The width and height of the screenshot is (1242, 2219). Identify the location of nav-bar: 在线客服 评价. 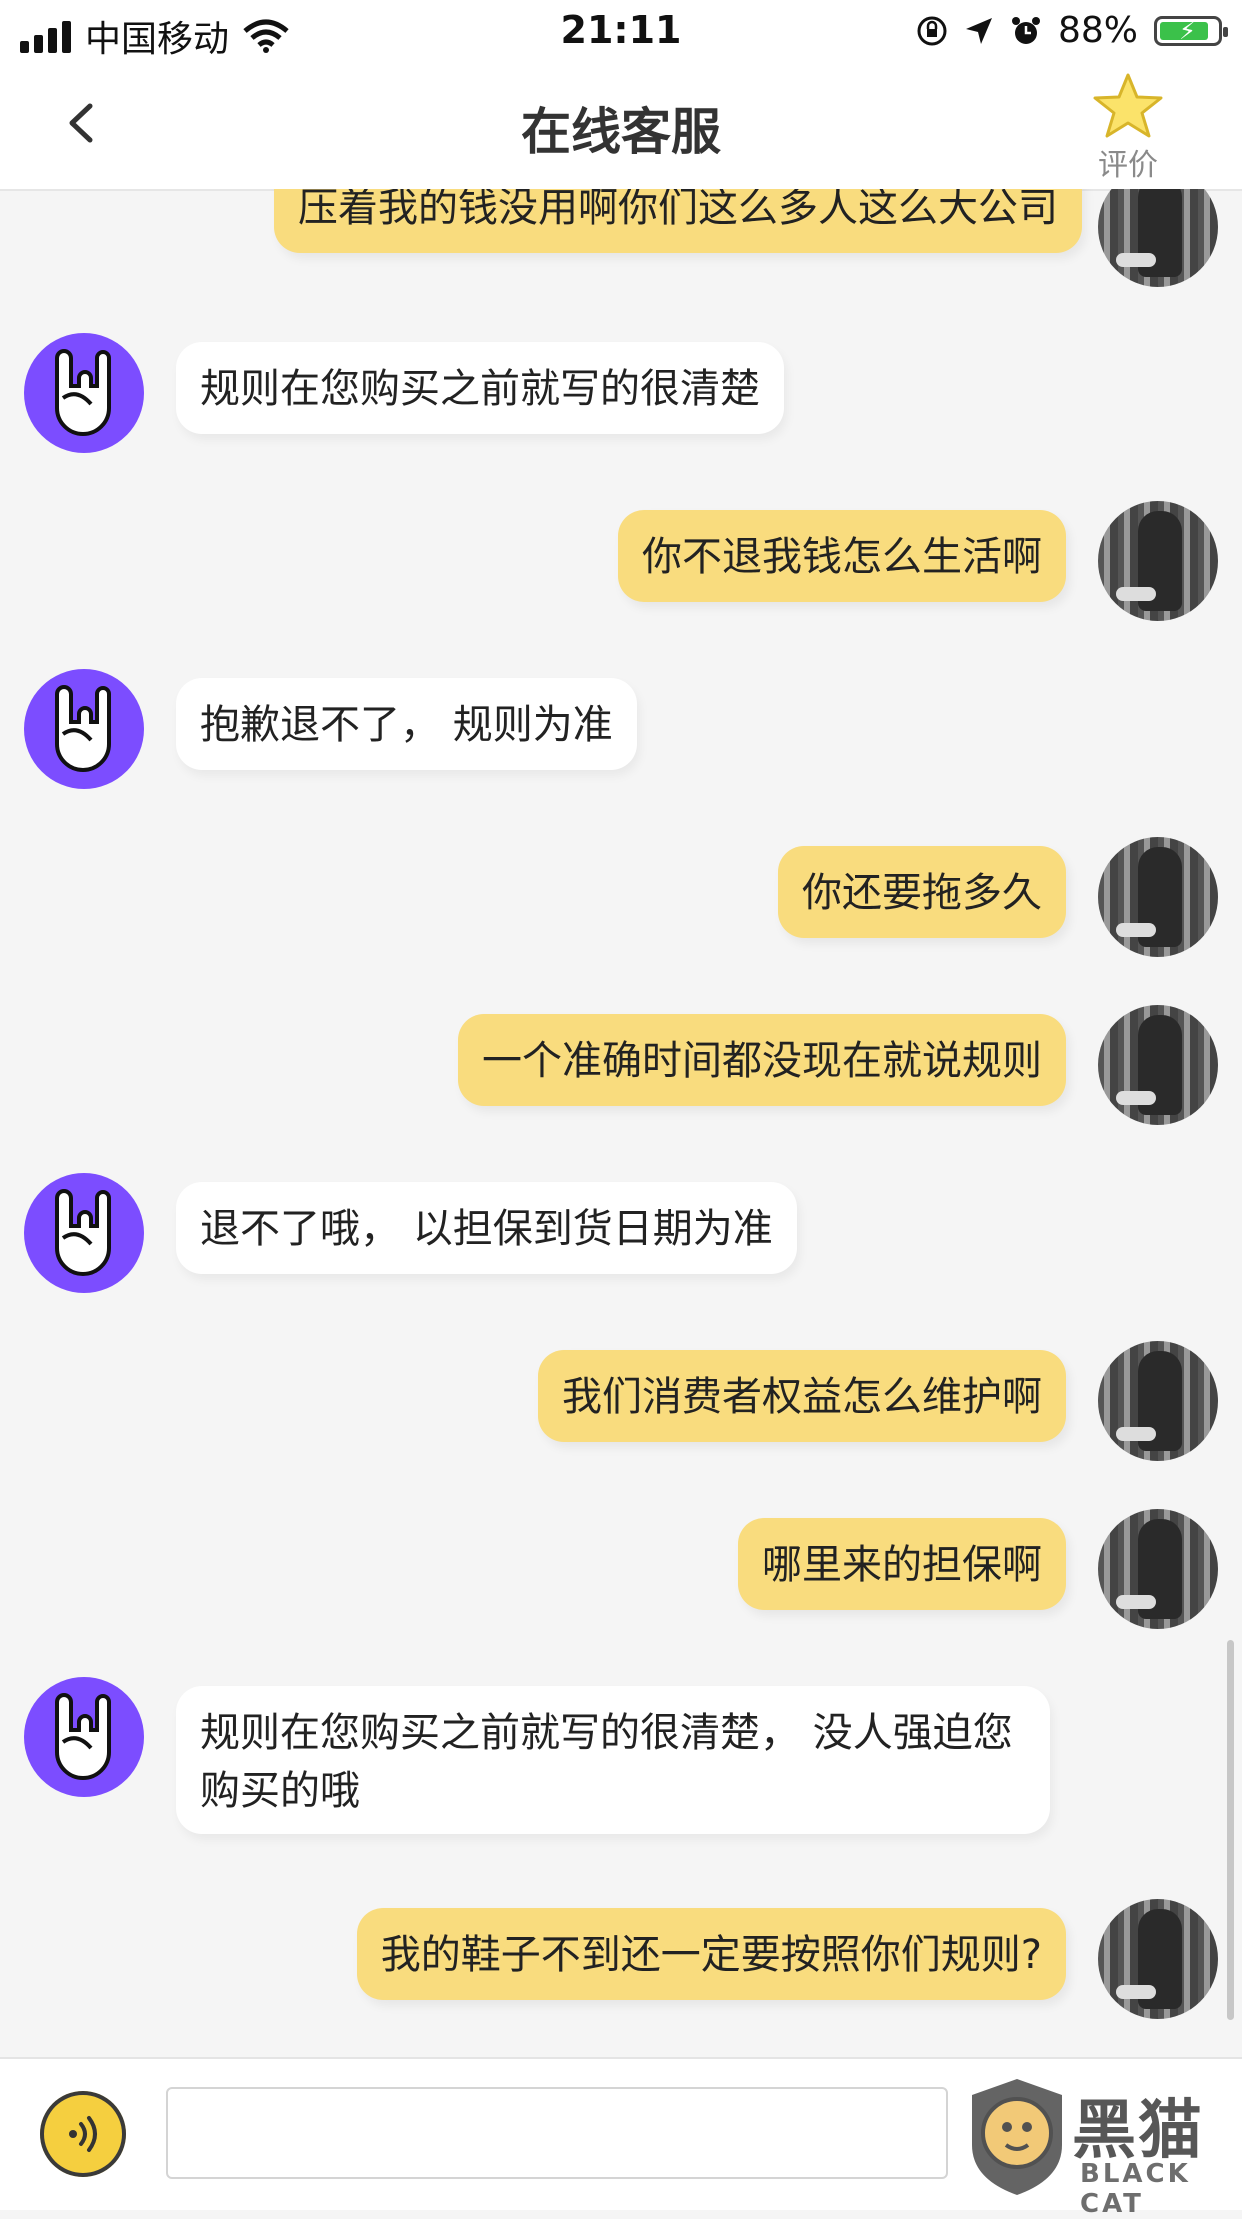
(621, 127).